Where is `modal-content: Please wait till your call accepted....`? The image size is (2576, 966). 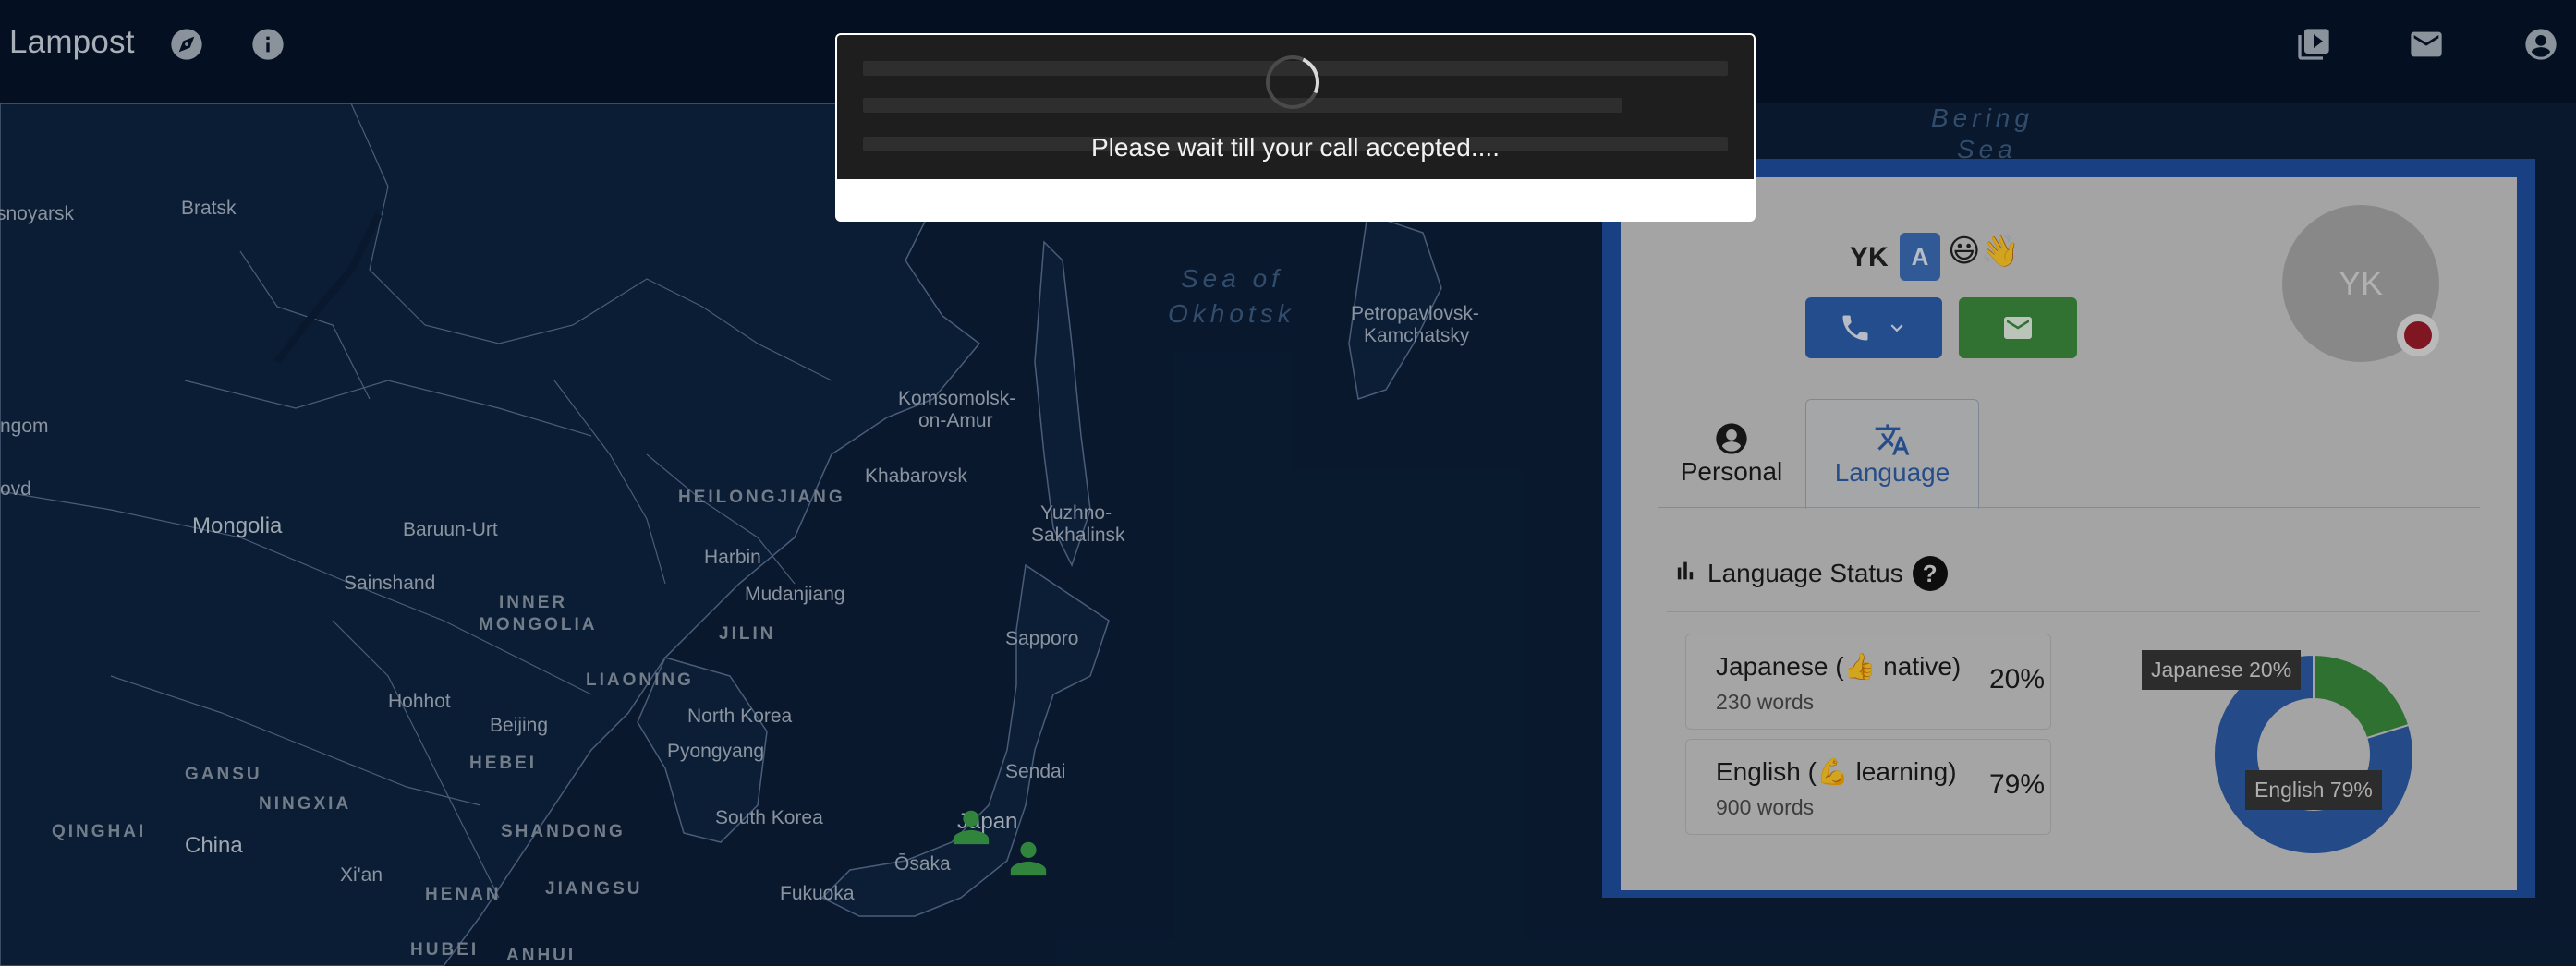
modal-content: Please wait till your call accepted.... is located at coordinates (1295, 107).